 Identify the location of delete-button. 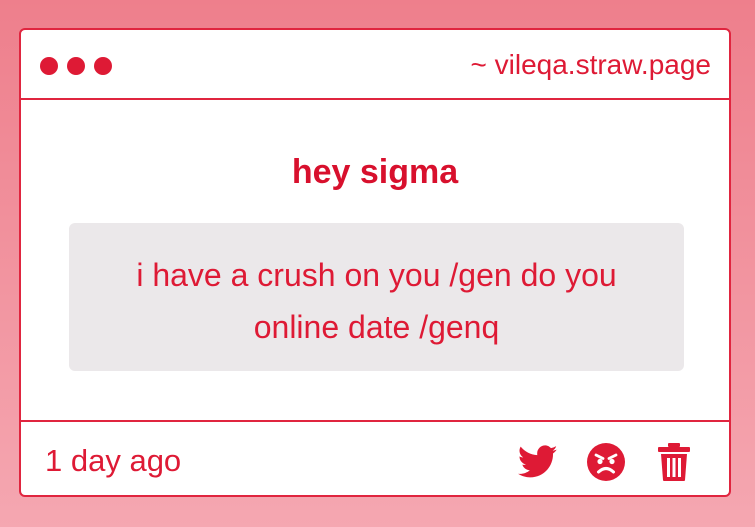
(674, 462).